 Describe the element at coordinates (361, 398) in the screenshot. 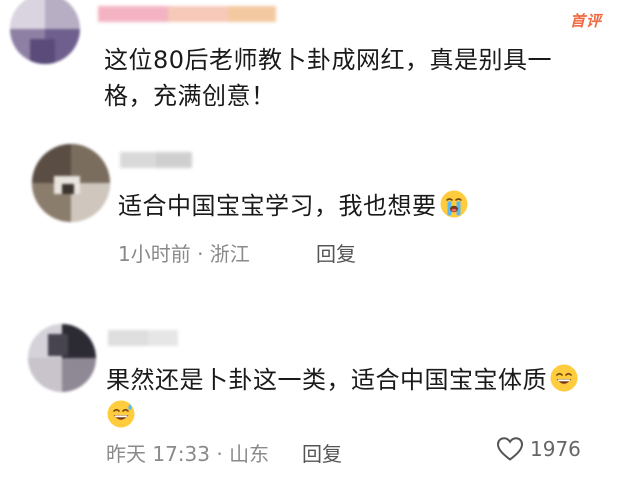

I see `comment-text: 果然还是卜卦这一类，适合中国宝宝体质` at that location.